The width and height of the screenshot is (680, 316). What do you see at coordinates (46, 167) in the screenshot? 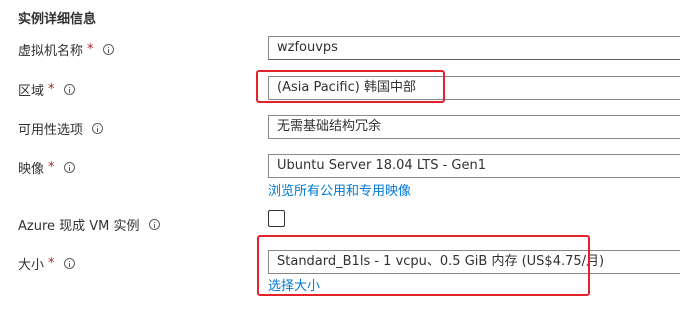
I see `image-label-row: 映像 *` at bounding box center [46, 167].